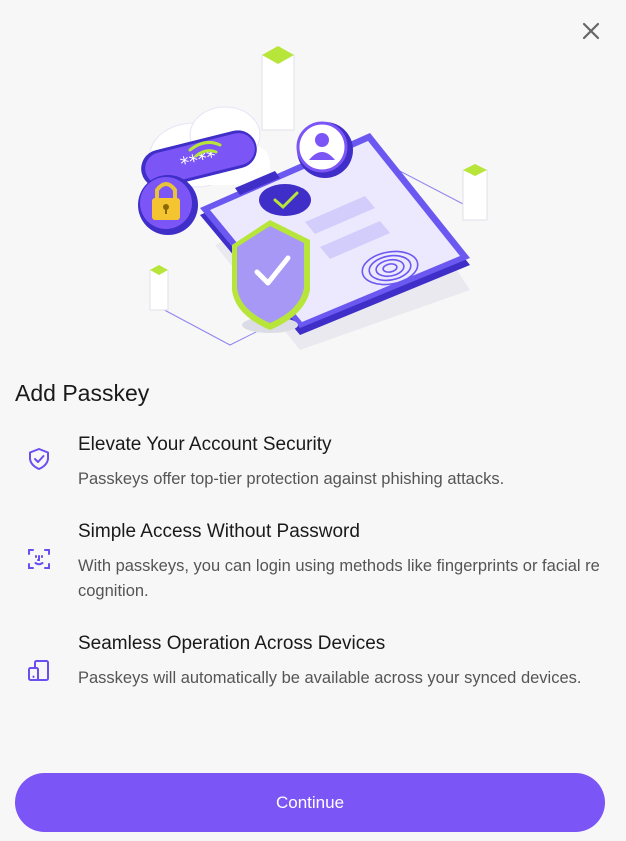 This screenshot has width=626, height=841. Describe the element at coordinates (39, 459) in the screenshot. I see `shield-check-icon` at that location.